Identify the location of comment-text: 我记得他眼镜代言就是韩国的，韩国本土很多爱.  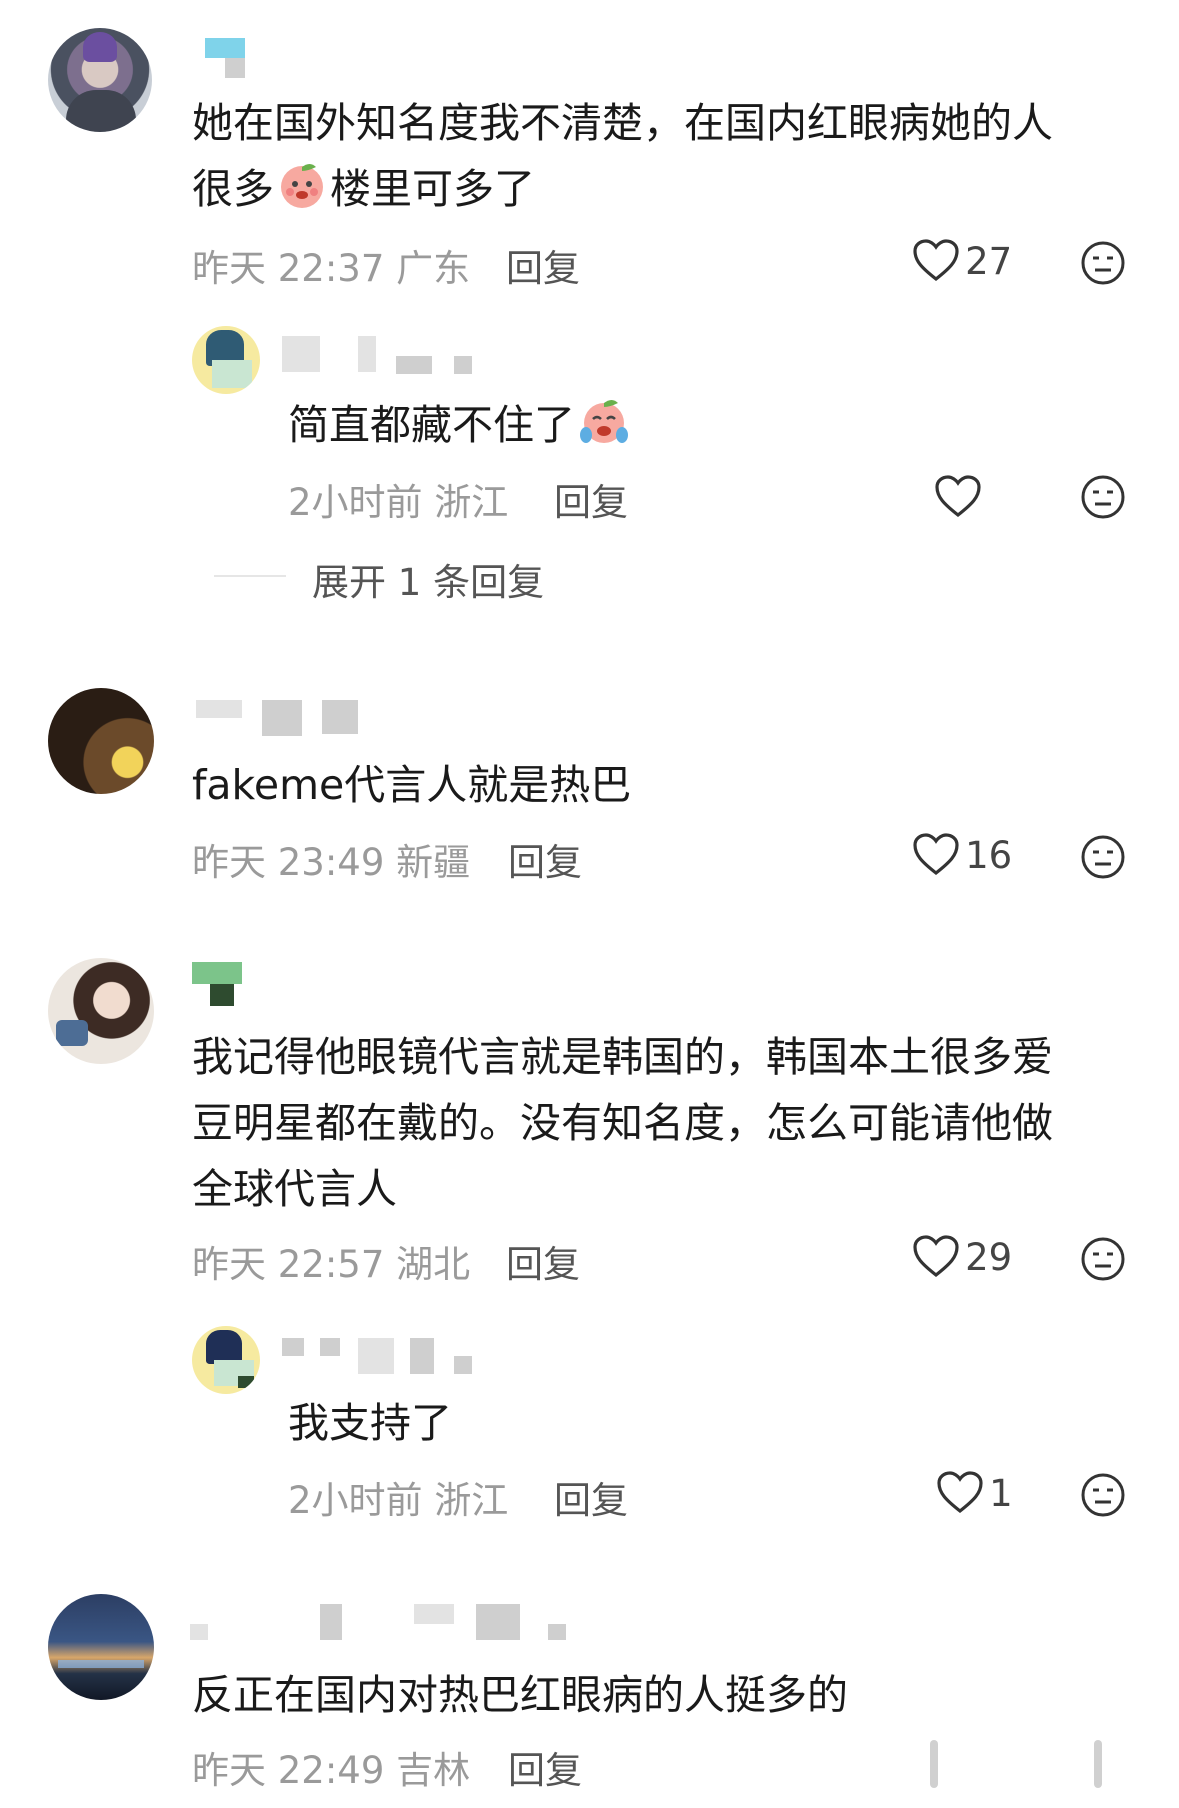
(622, 1057).